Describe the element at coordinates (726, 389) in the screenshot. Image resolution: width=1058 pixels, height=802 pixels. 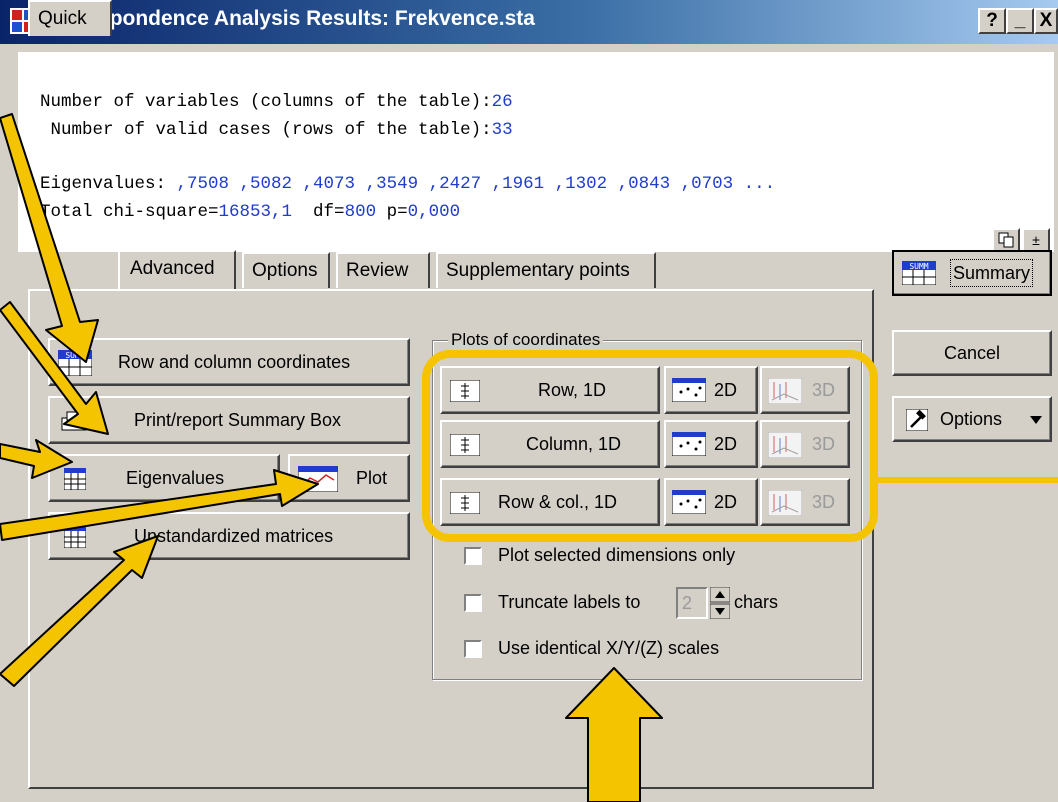
I see `row-2d-label: 2D` at that location.